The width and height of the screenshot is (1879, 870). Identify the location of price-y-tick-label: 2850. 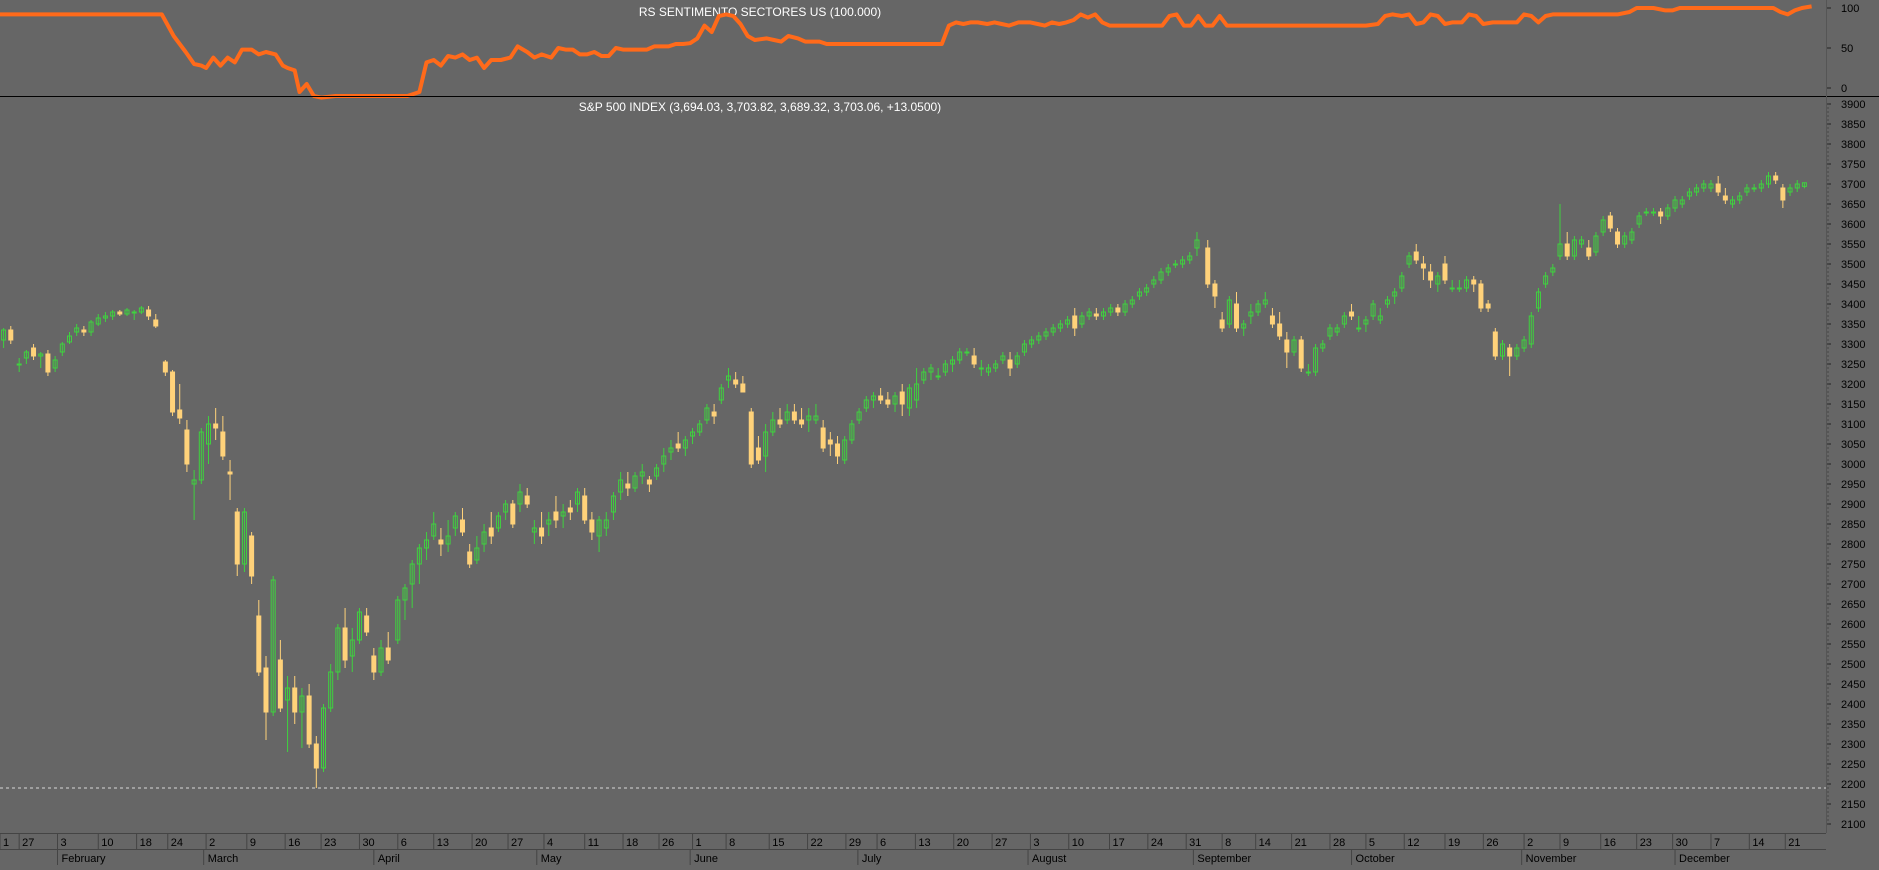
(1853, 525).